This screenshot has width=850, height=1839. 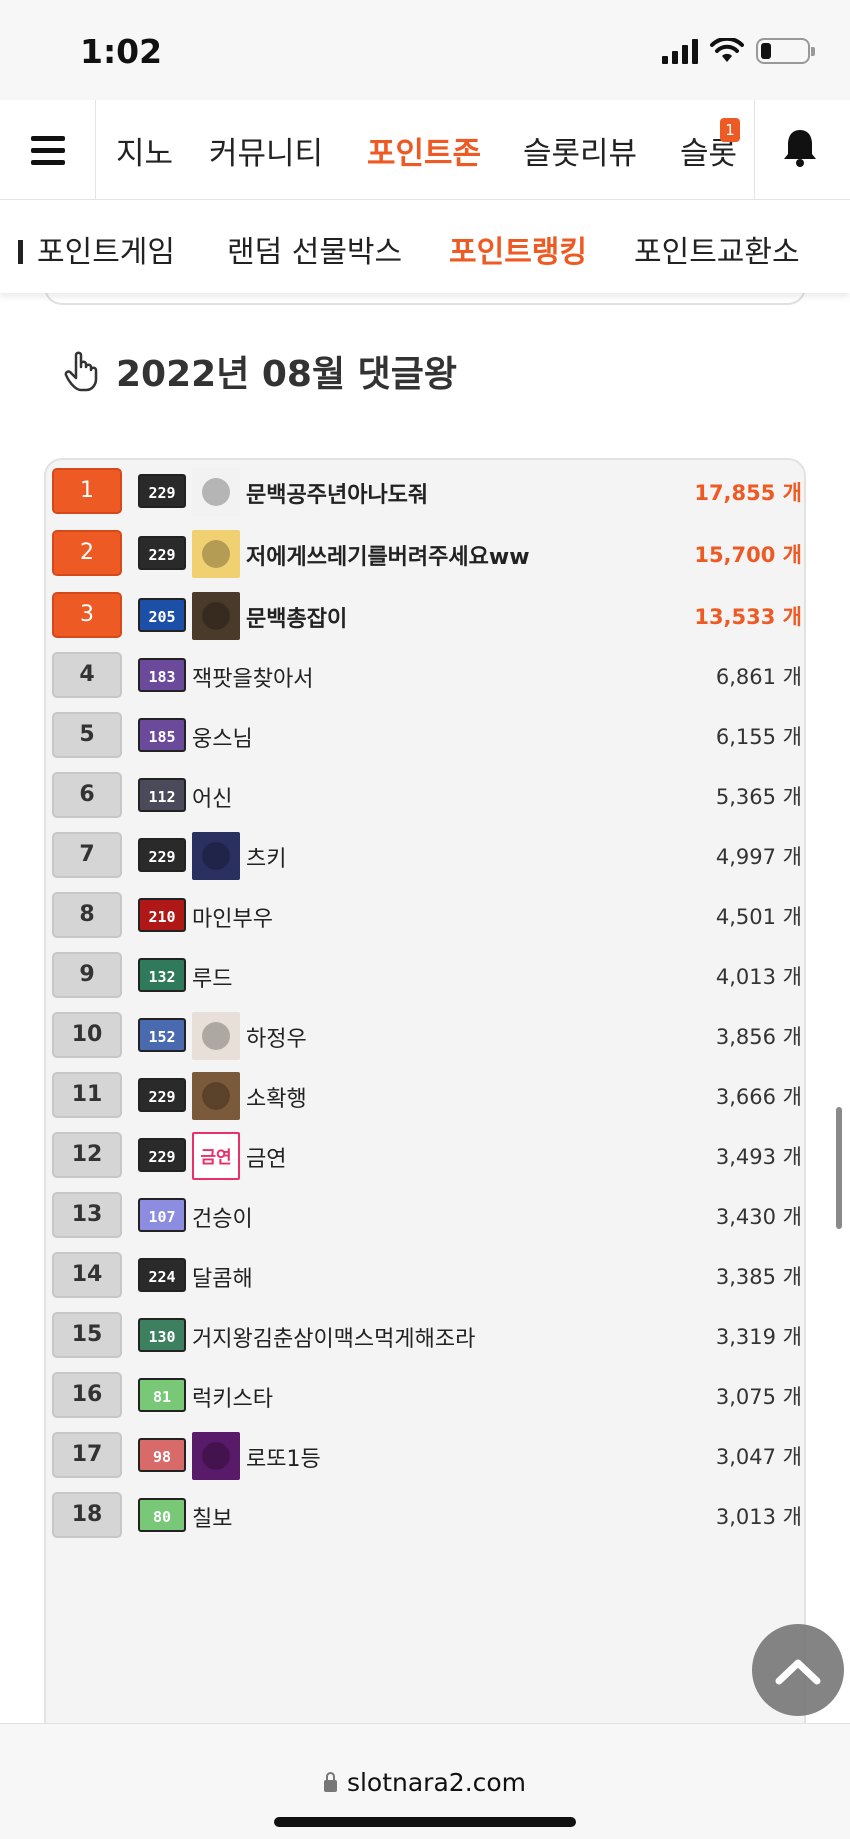 What do you see at coordinates (266, 150) in the screenshot?
I see `nav-tab-community: 커뮤니티` at bounding box center [266, 150].